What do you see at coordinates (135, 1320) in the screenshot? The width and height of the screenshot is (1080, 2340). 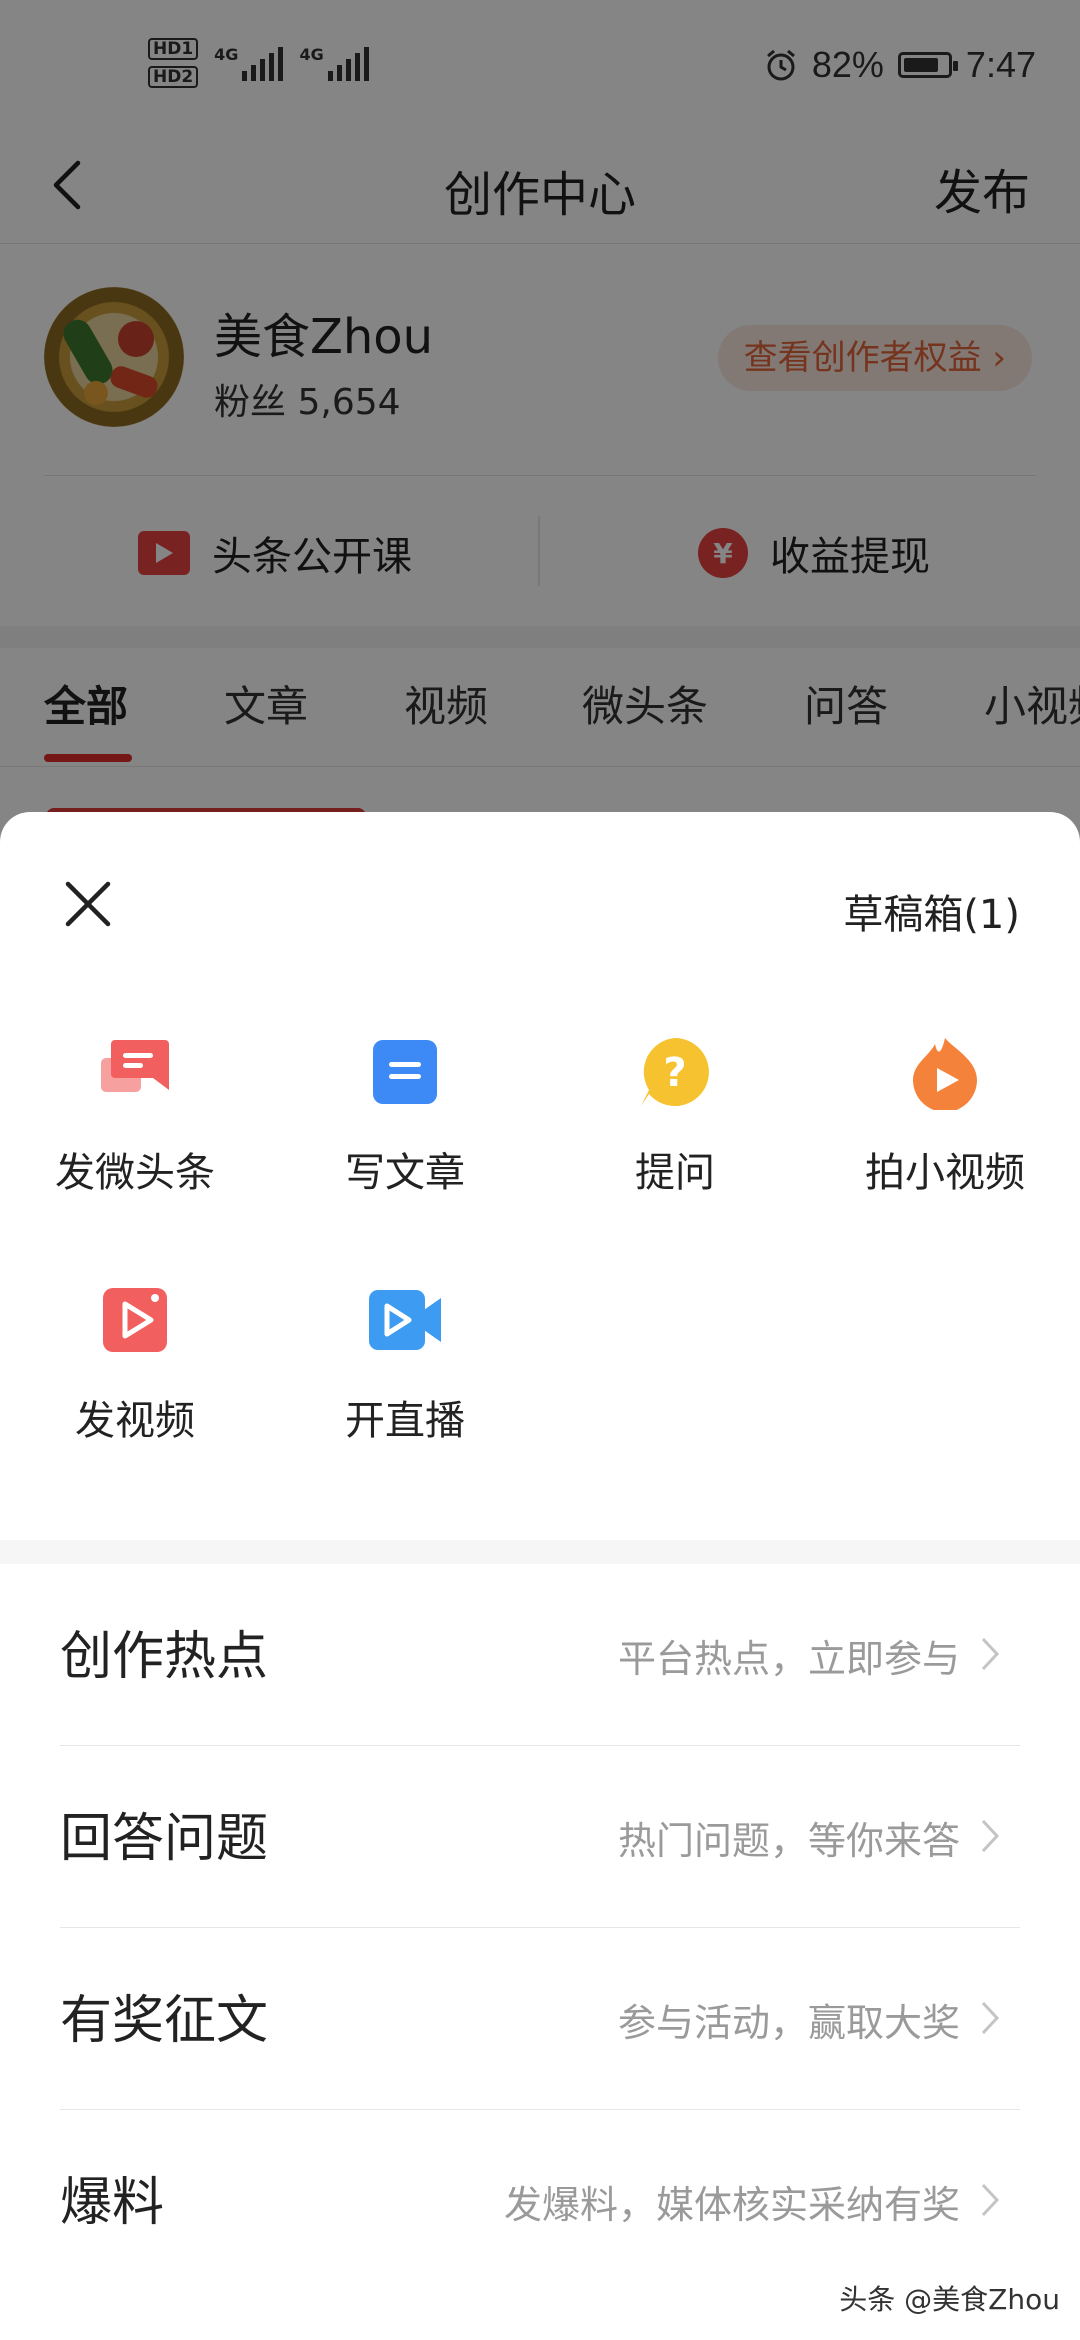 I see `video-upload-icon` at bounding box center [135, 1320].